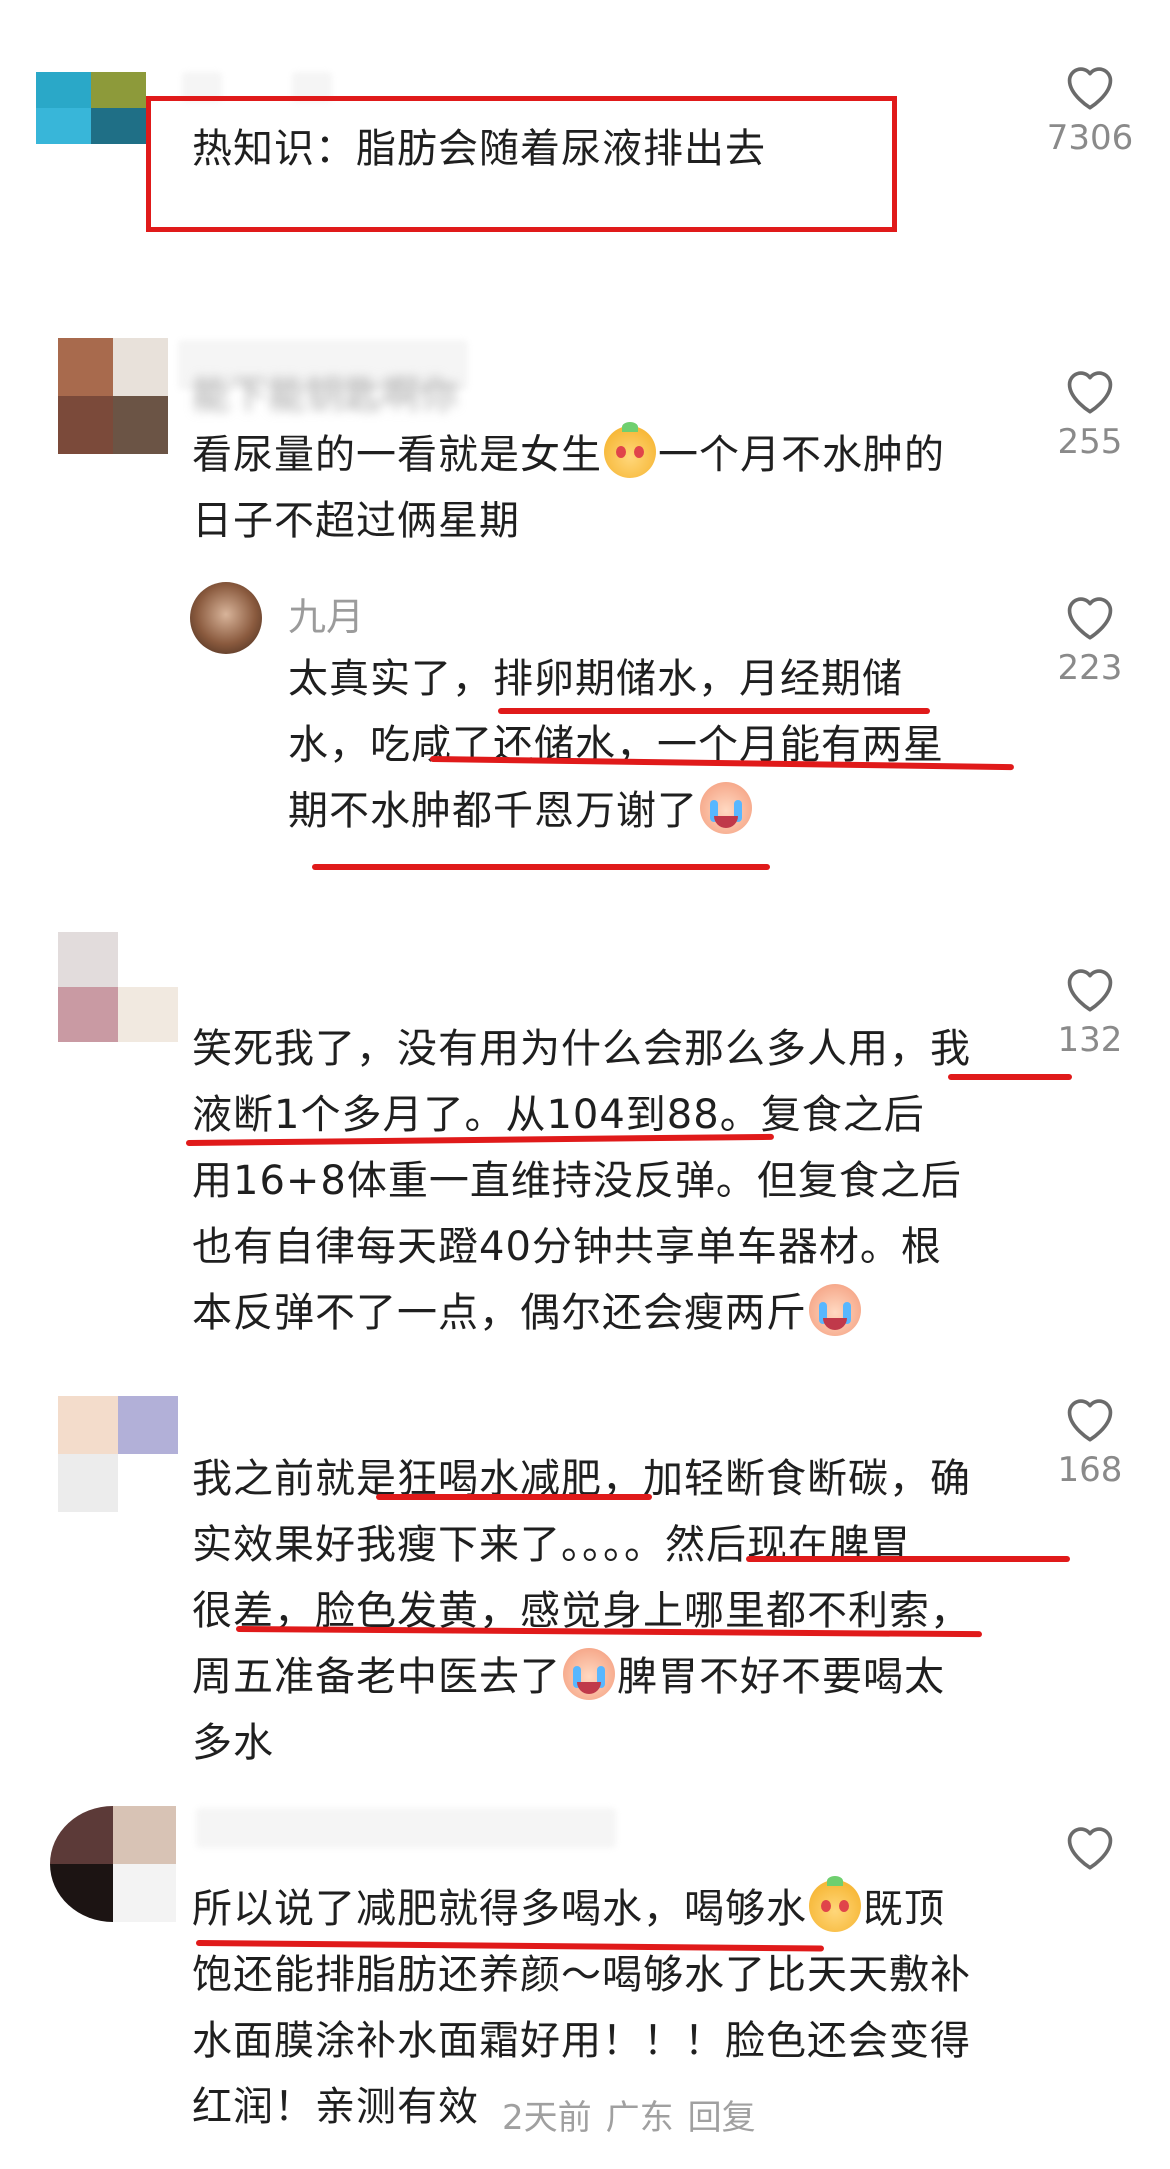  Describe the element at coordinates (801, 455) in the screenshot. I see `comment-line: 一个月不水肿的` at that location.